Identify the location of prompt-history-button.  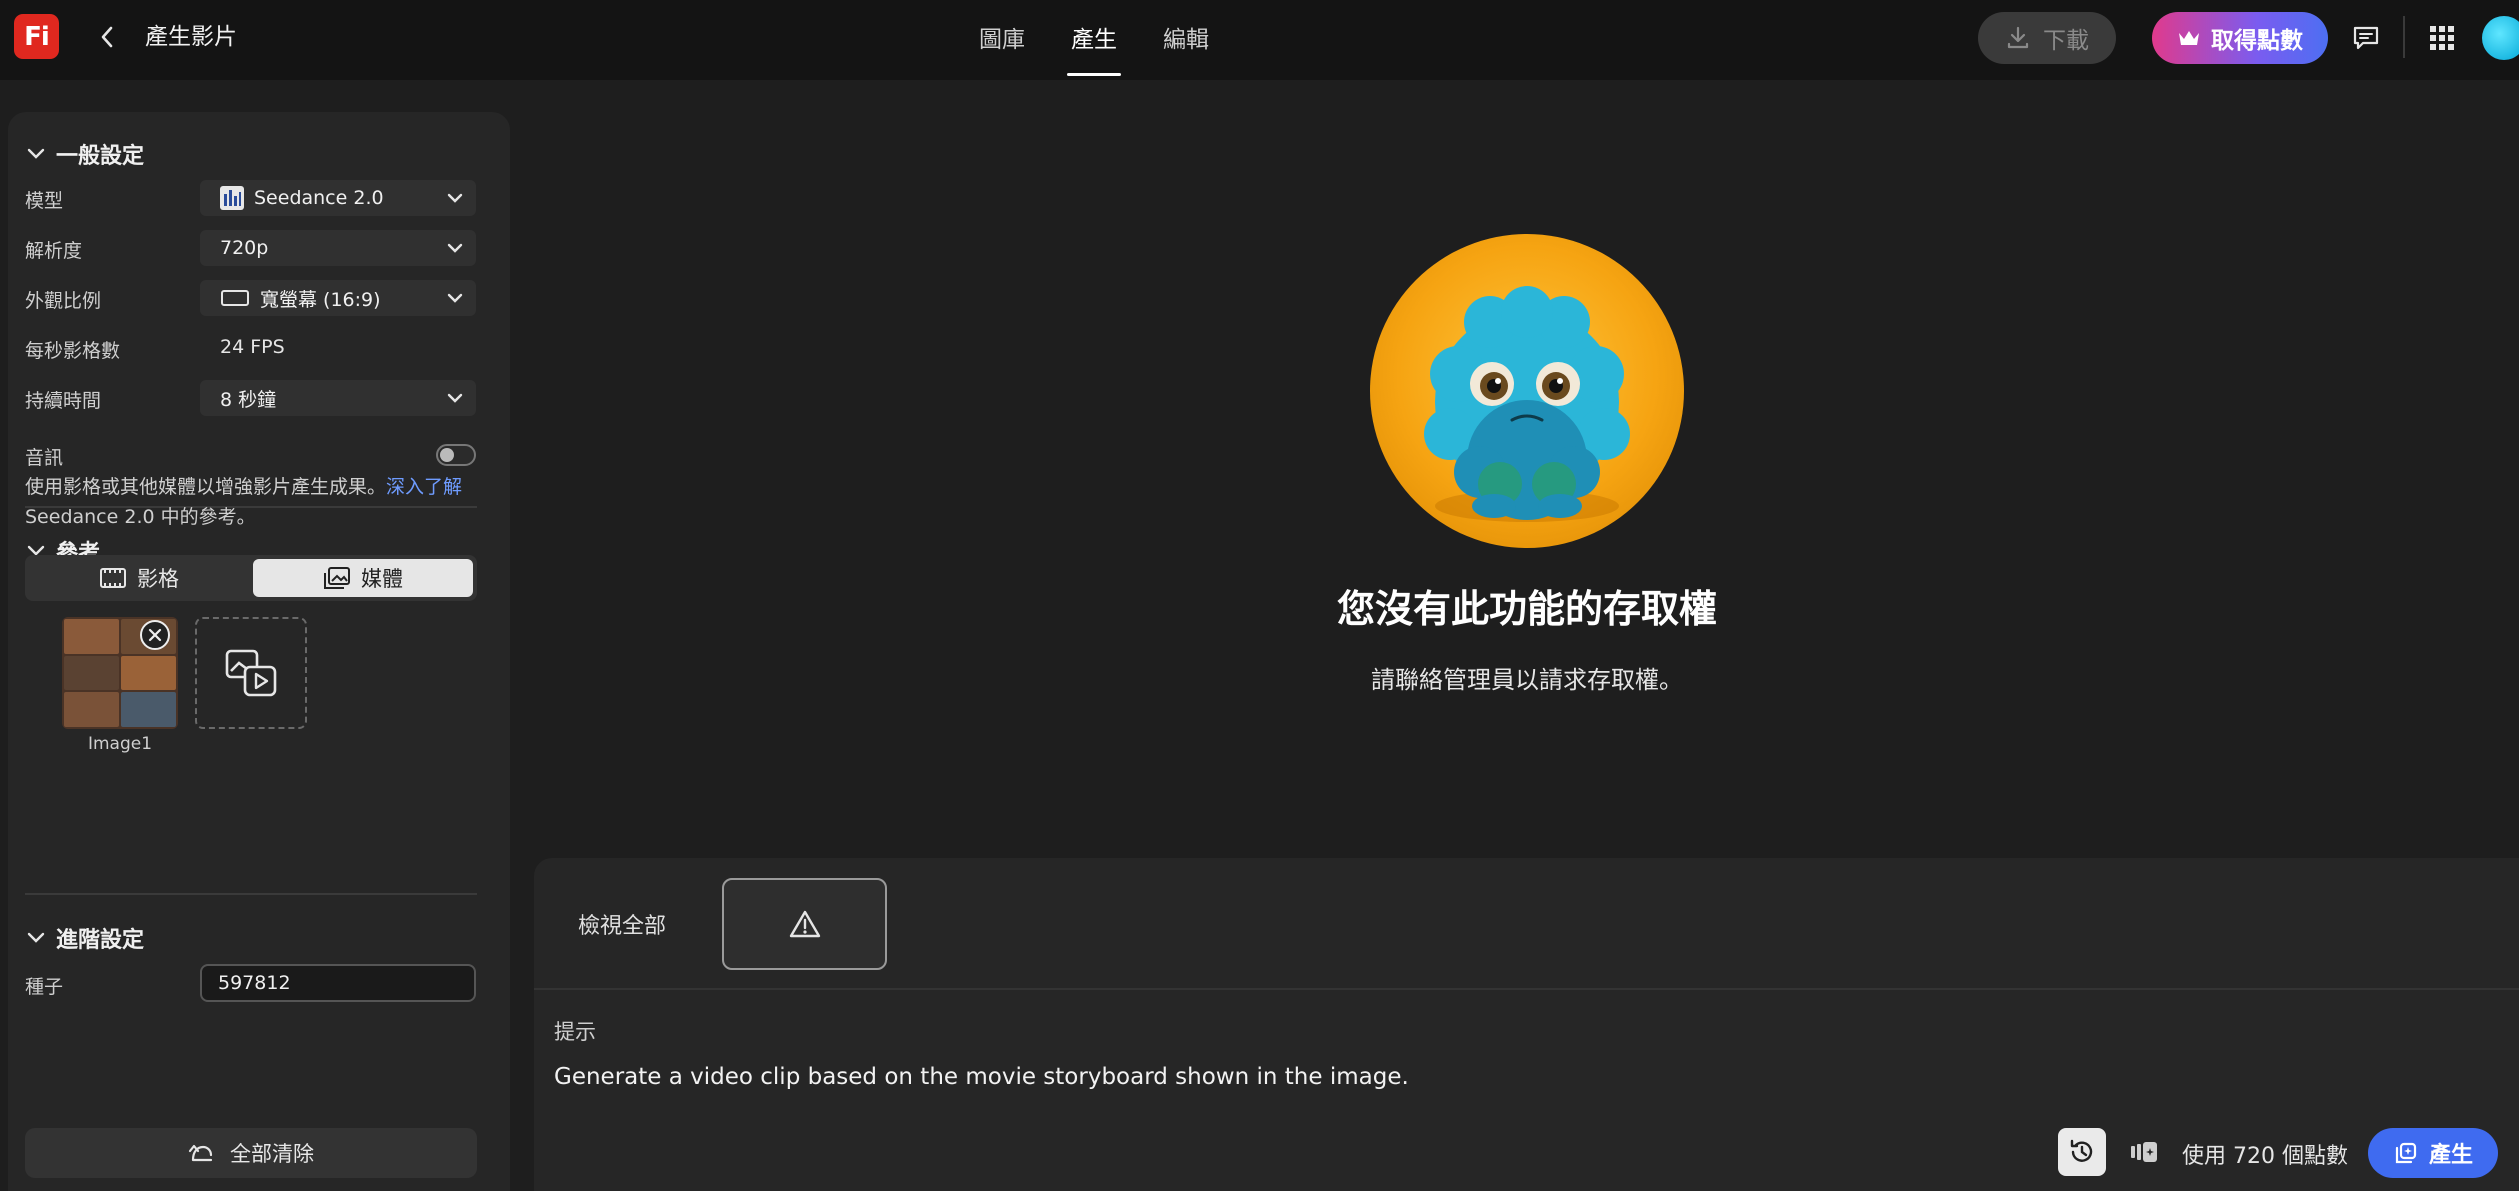
(2082, 1152).